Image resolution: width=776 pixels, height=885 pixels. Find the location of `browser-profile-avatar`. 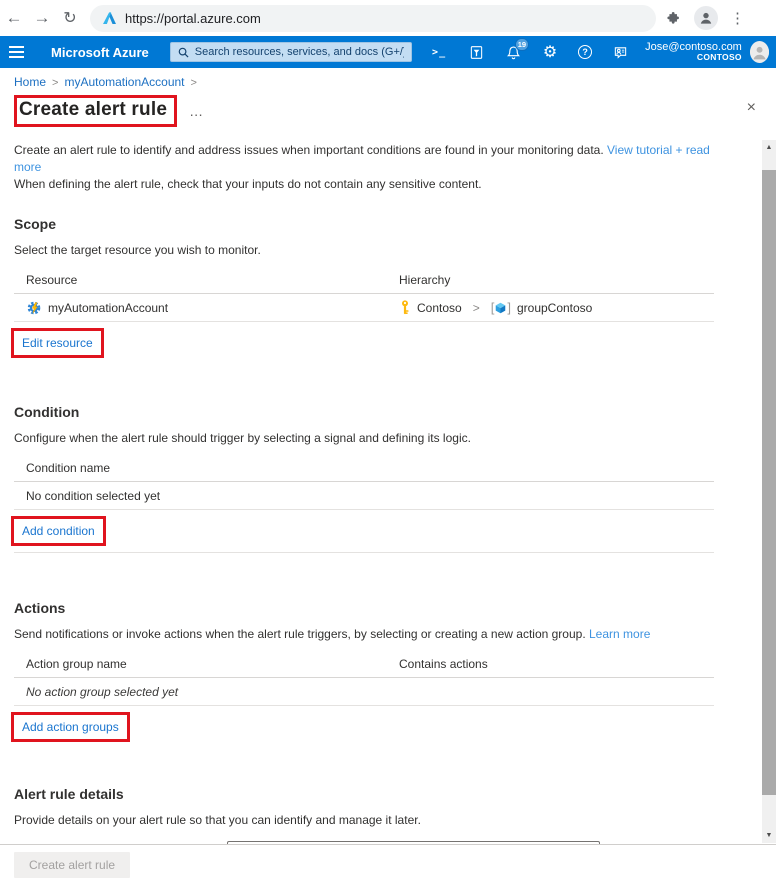

browser-profile-avatar is located at coordinates (706, 18).